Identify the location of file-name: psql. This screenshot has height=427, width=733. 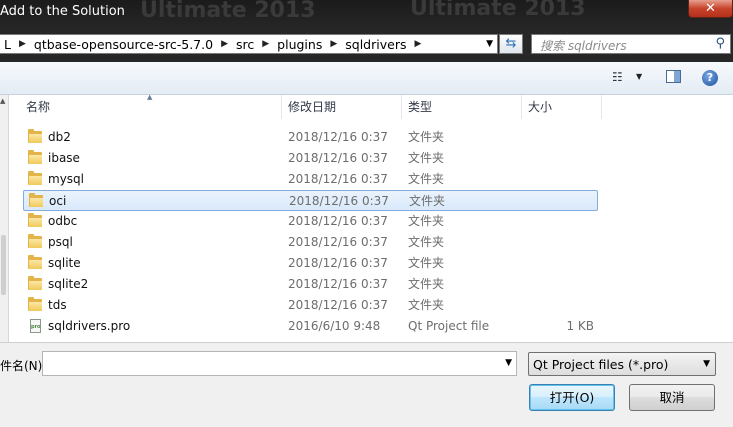
(60, 242).